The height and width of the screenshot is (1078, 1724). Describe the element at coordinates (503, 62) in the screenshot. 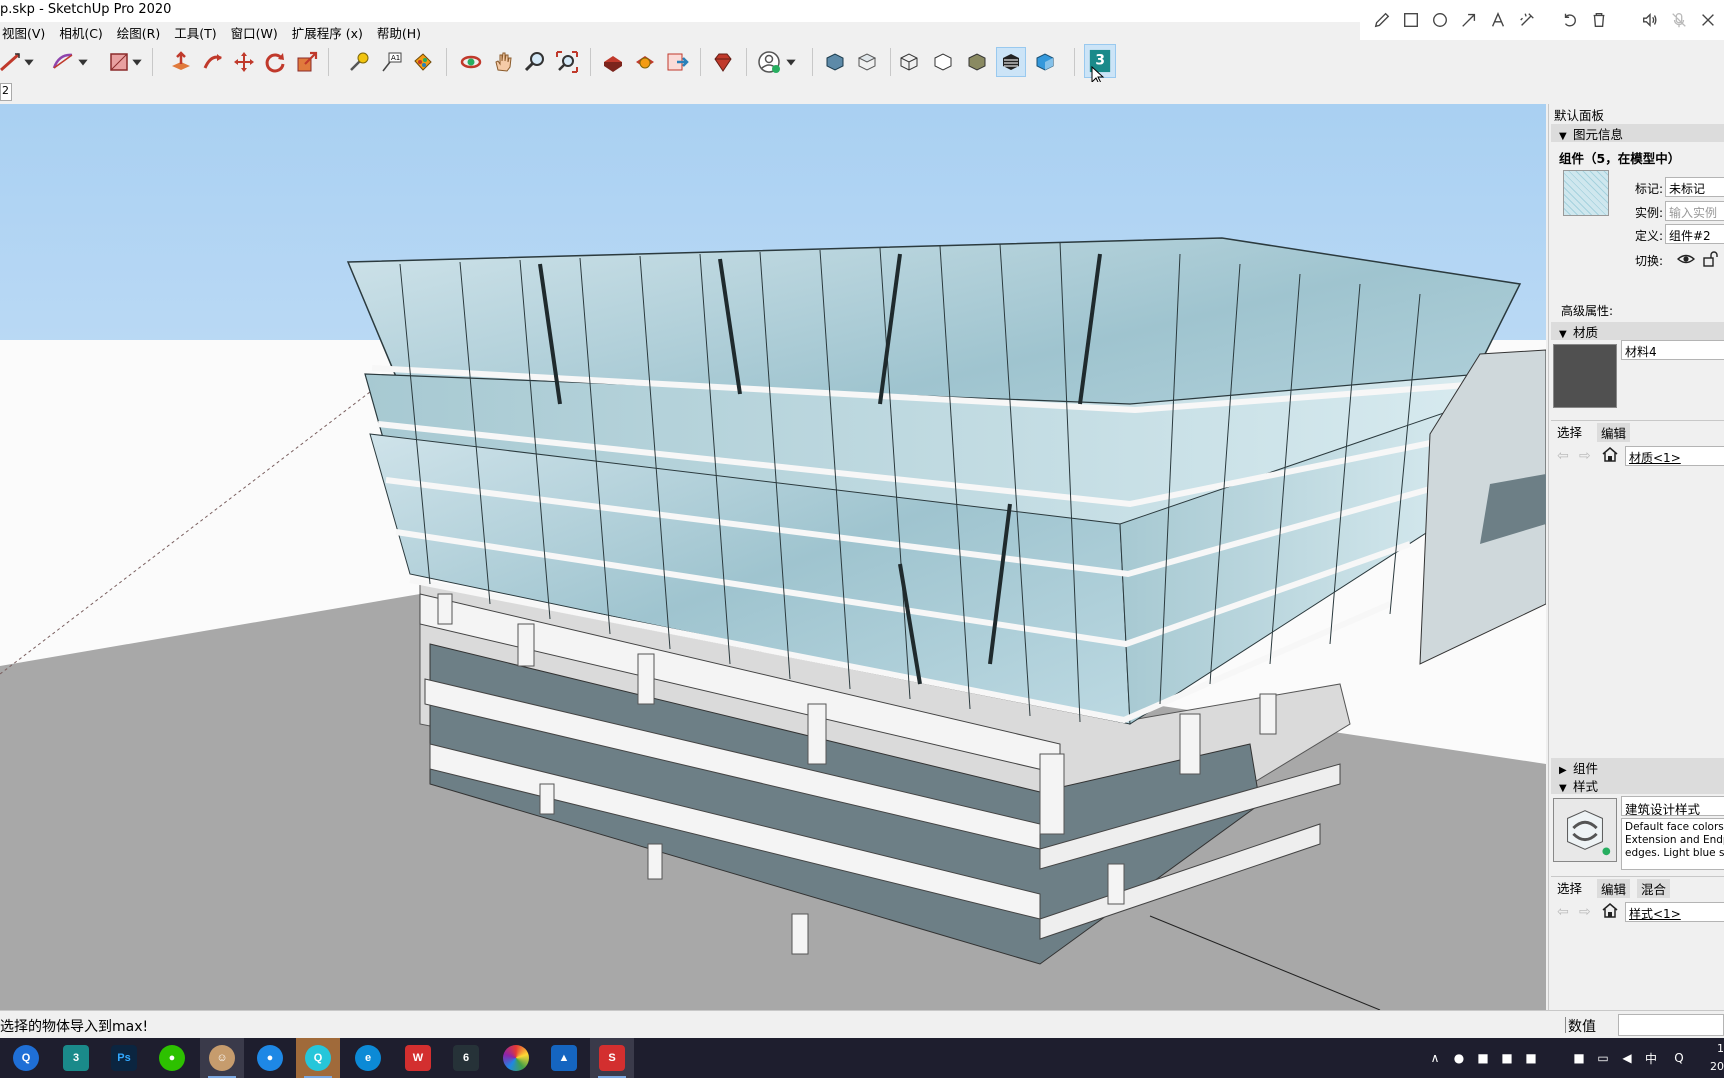

I see `pan-hand-icon` at that location.